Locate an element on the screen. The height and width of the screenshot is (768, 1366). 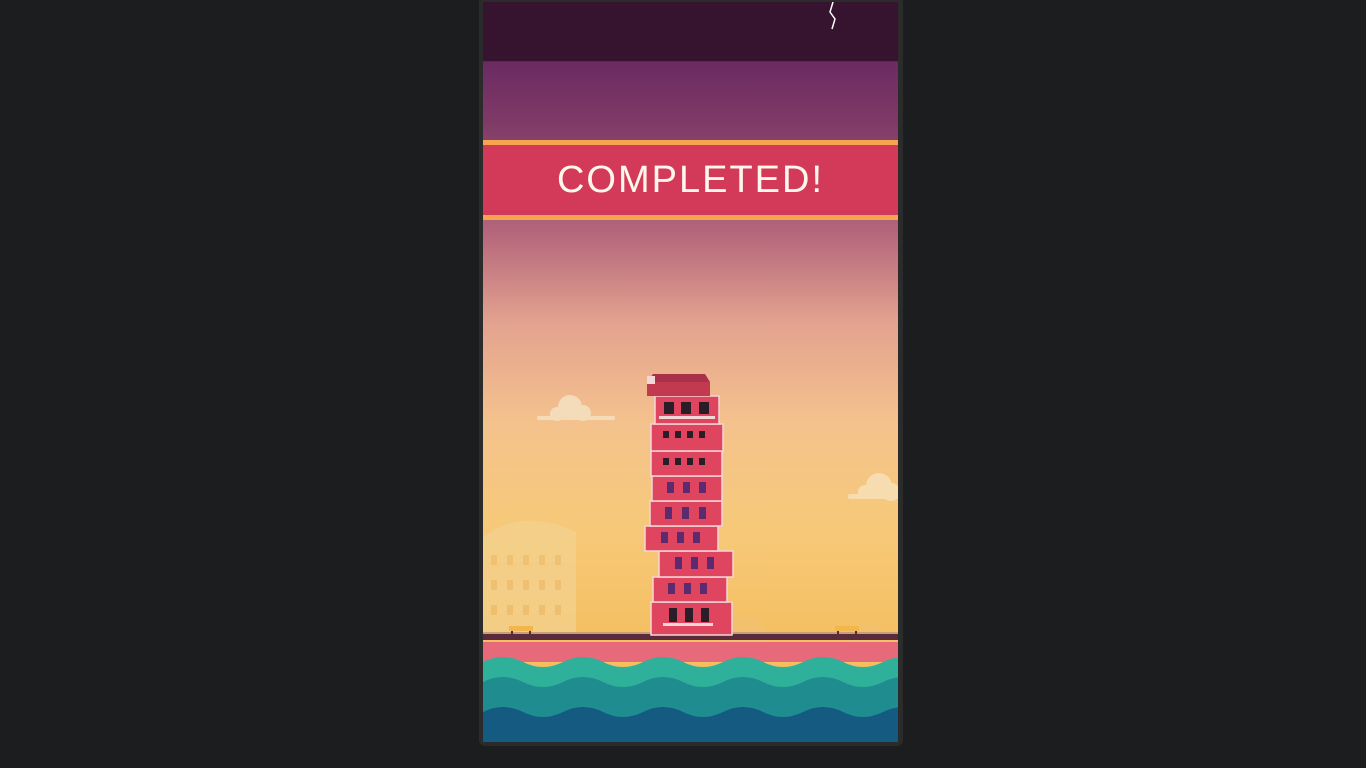
tower-icon is located at coordinates (689, 505).